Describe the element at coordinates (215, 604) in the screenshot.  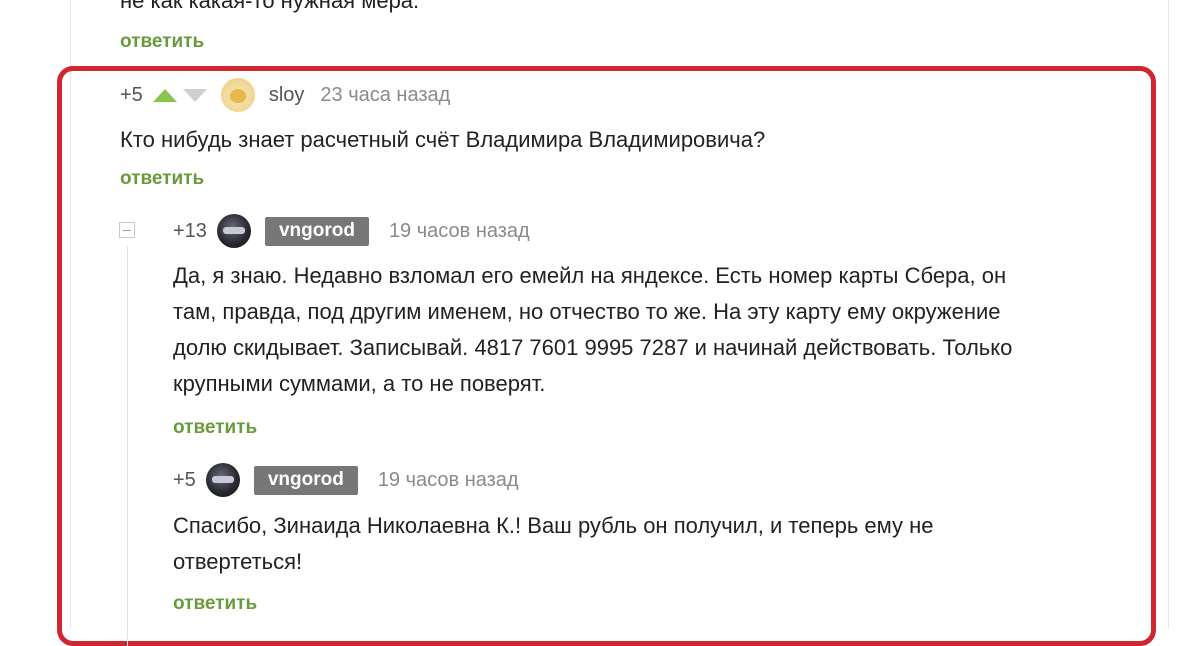
I see `reply-2-reply-link: ответить` at that location.